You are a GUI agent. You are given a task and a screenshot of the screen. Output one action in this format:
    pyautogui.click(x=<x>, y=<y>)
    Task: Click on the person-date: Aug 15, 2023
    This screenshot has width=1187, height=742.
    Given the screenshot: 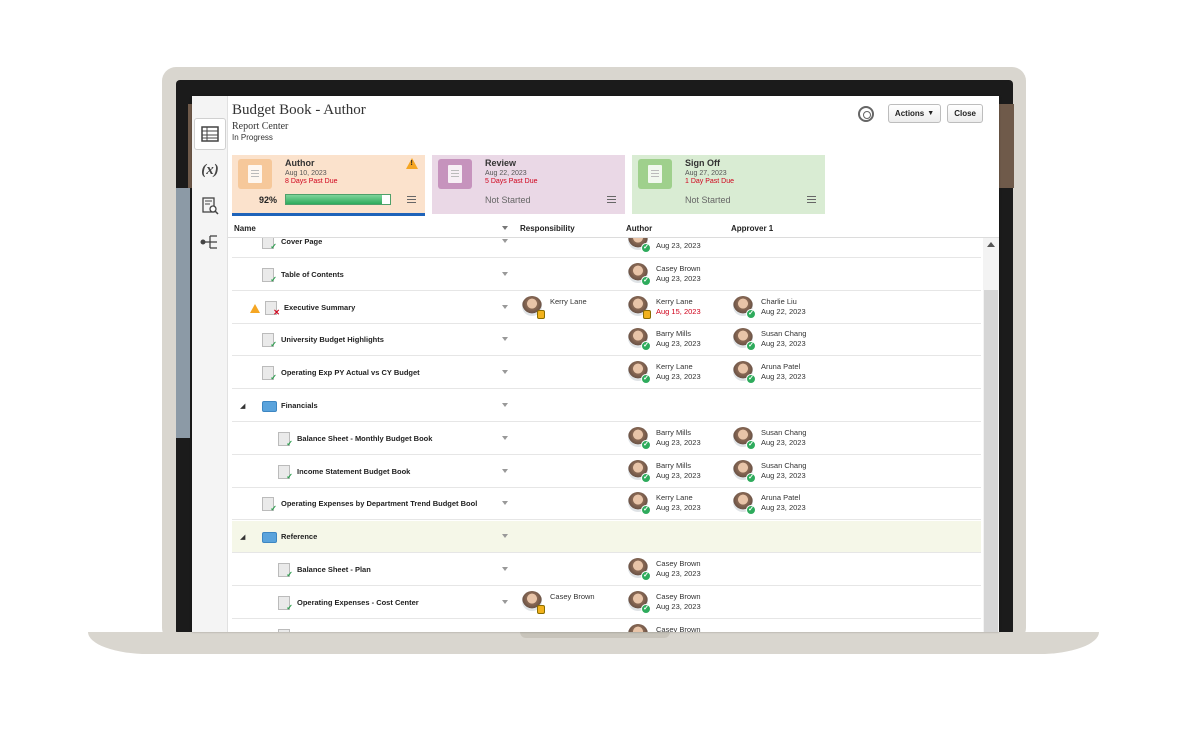 What is the action you would take?
    pyautogui.click(x=678, y=311)
    